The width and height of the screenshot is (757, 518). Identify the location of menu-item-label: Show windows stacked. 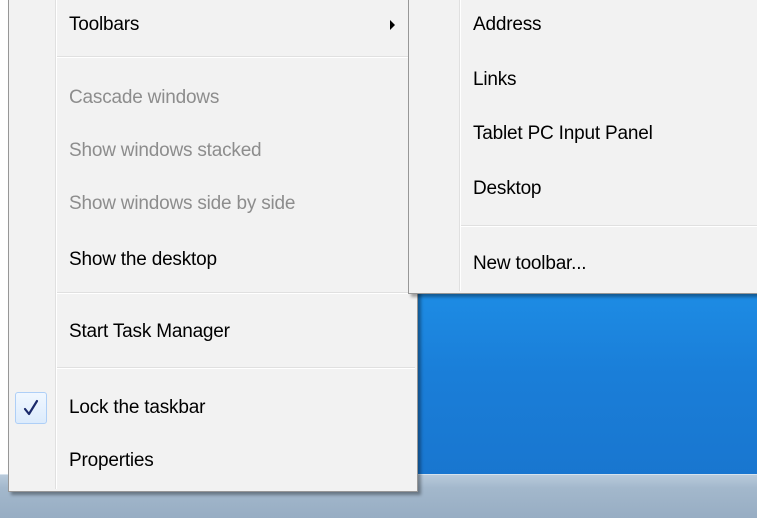
(165, 150).